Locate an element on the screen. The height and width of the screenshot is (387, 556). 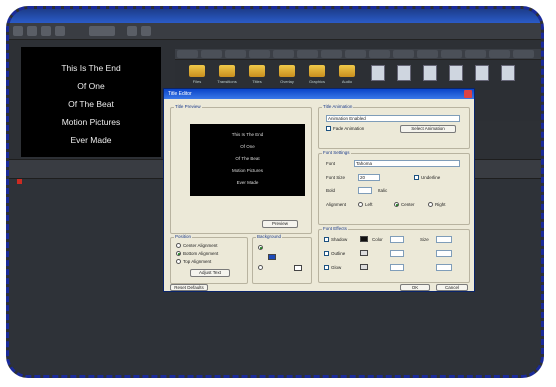
dialog-preview-line: Of The Beat is located at coordinates (247, 158).